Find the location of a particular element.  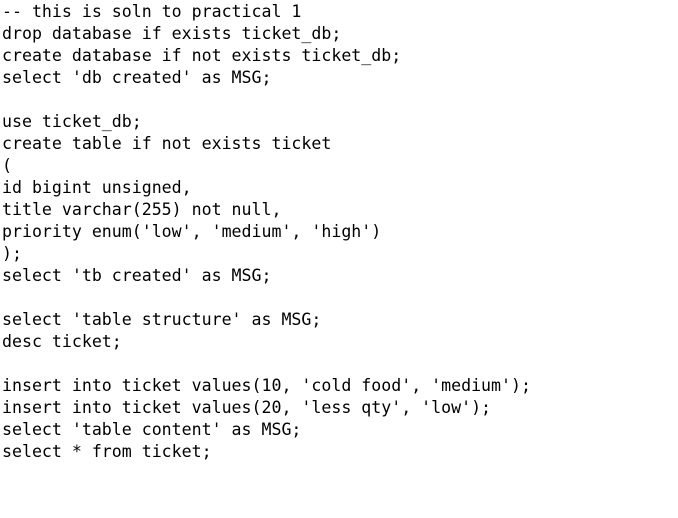

code-line: create database if not exists ticket_db; is located at coordinates (340, 56).